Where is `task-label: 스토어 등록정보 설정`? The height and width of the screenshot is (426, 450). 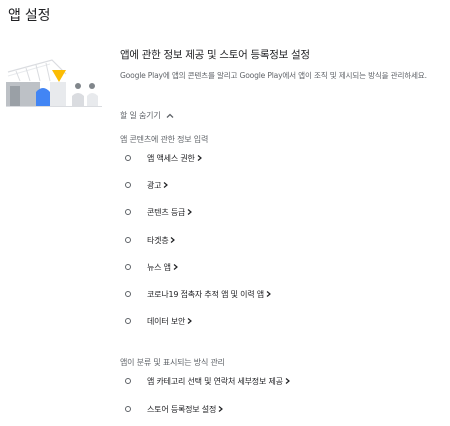 task-label: 스토어 등록정보 설정 is located at coordinates (182, 409).